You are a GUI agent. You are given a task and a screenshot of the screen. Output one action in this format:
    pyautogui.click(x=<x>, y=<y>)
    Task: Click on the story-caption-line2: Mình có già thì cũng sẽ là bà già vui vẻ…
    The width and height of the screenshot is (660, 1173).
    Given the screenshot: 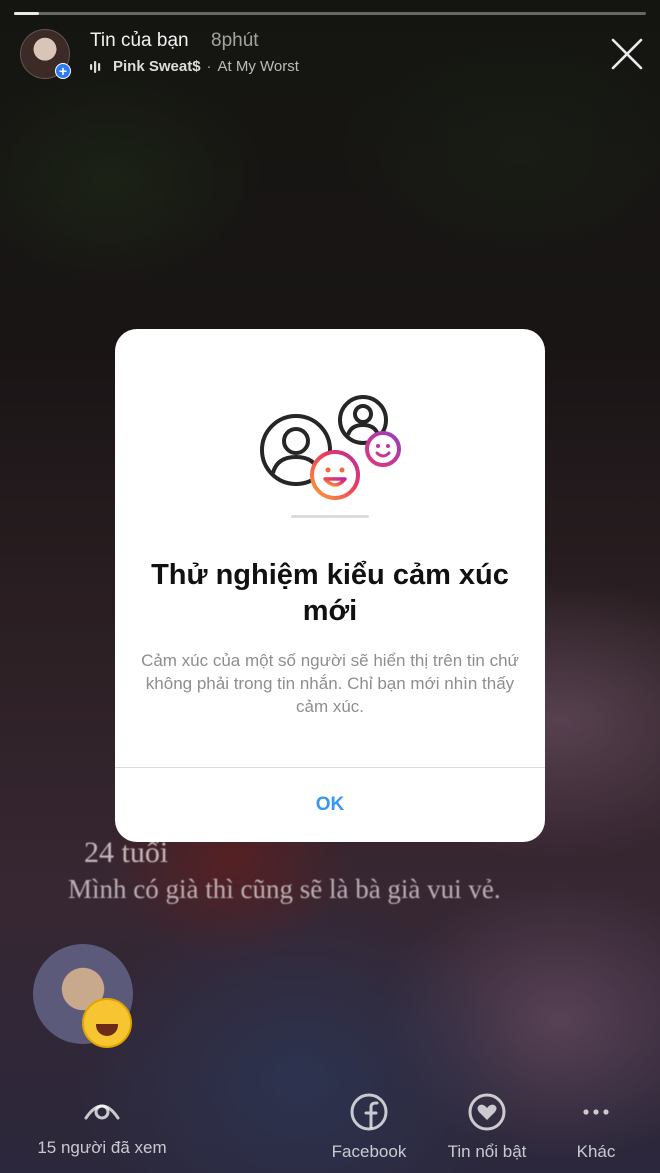 What is the action you would take?
    pyautogui.click(x=284, y=889)
    